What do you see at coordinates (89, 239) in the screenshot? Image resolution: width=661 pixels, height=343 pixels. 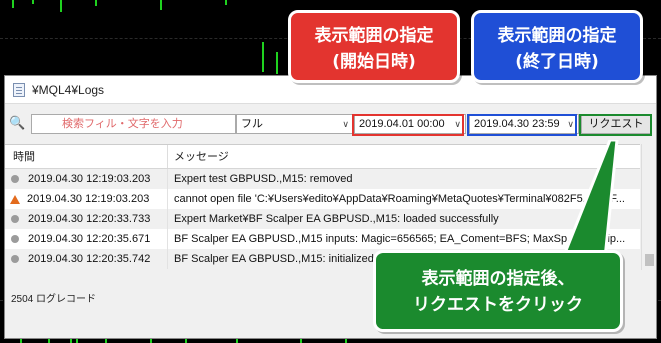 I see `row-time: 2019.04.30 12:20:35.671` at bounding box center [89, 239].